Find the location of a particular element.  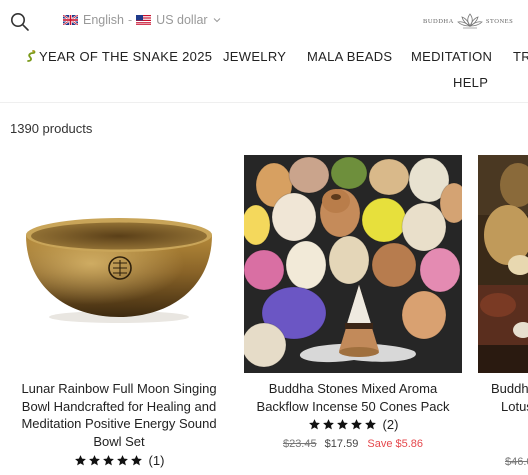

lotus-logo-icon is located at coordinates (470, 21).